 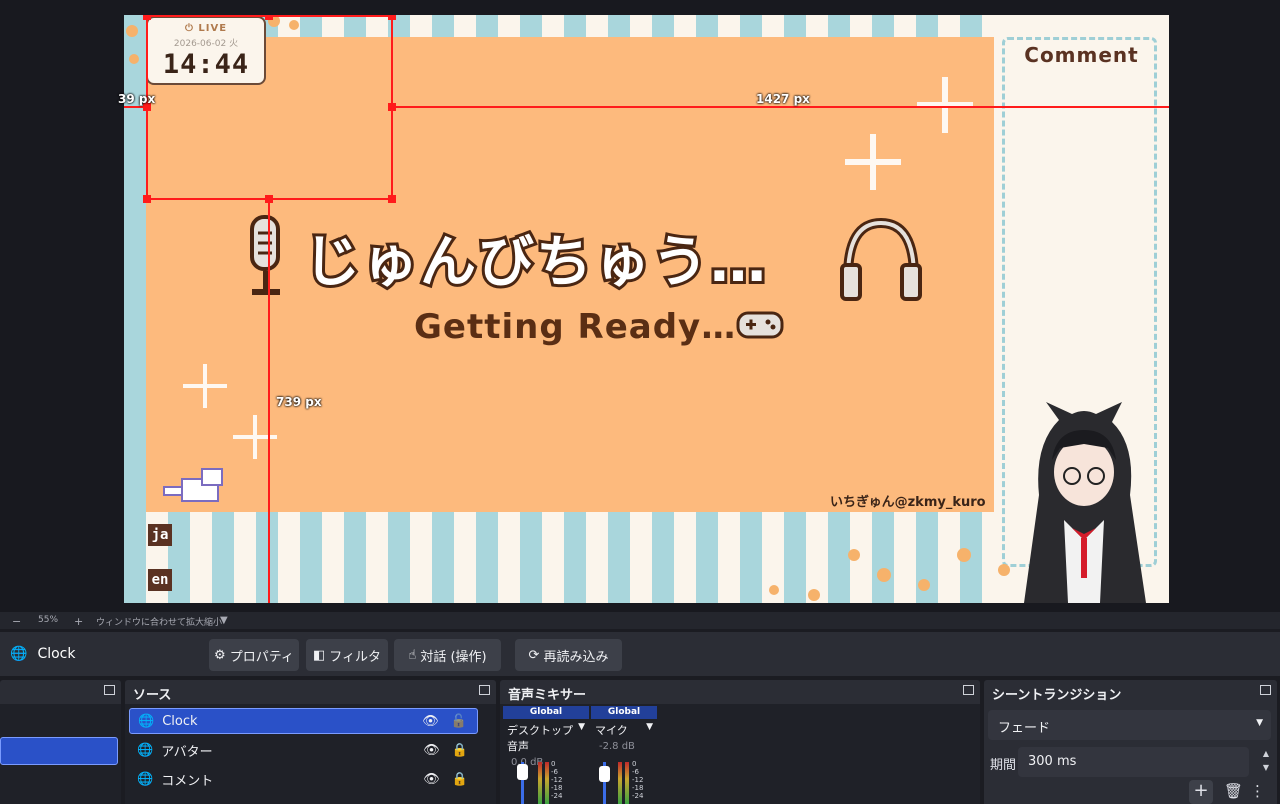 I want to click on duration-value: 300 ms, so click(x=1052, y=761).